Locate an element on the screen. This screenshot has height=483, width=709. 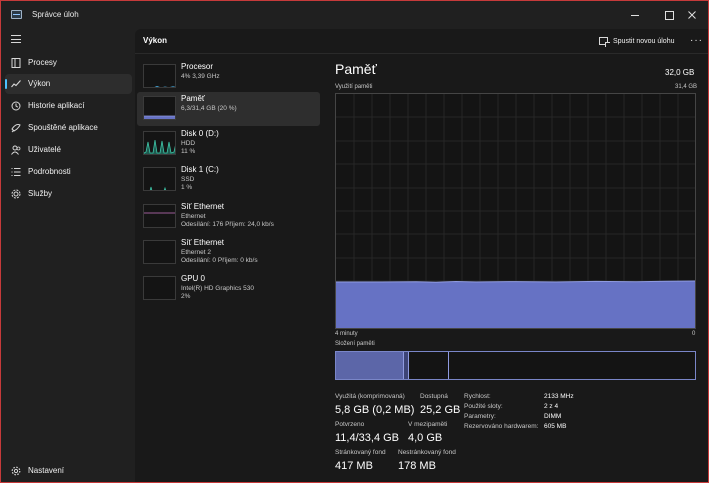
perf-item-sub: 11 % is located at coordinates (188, 151).